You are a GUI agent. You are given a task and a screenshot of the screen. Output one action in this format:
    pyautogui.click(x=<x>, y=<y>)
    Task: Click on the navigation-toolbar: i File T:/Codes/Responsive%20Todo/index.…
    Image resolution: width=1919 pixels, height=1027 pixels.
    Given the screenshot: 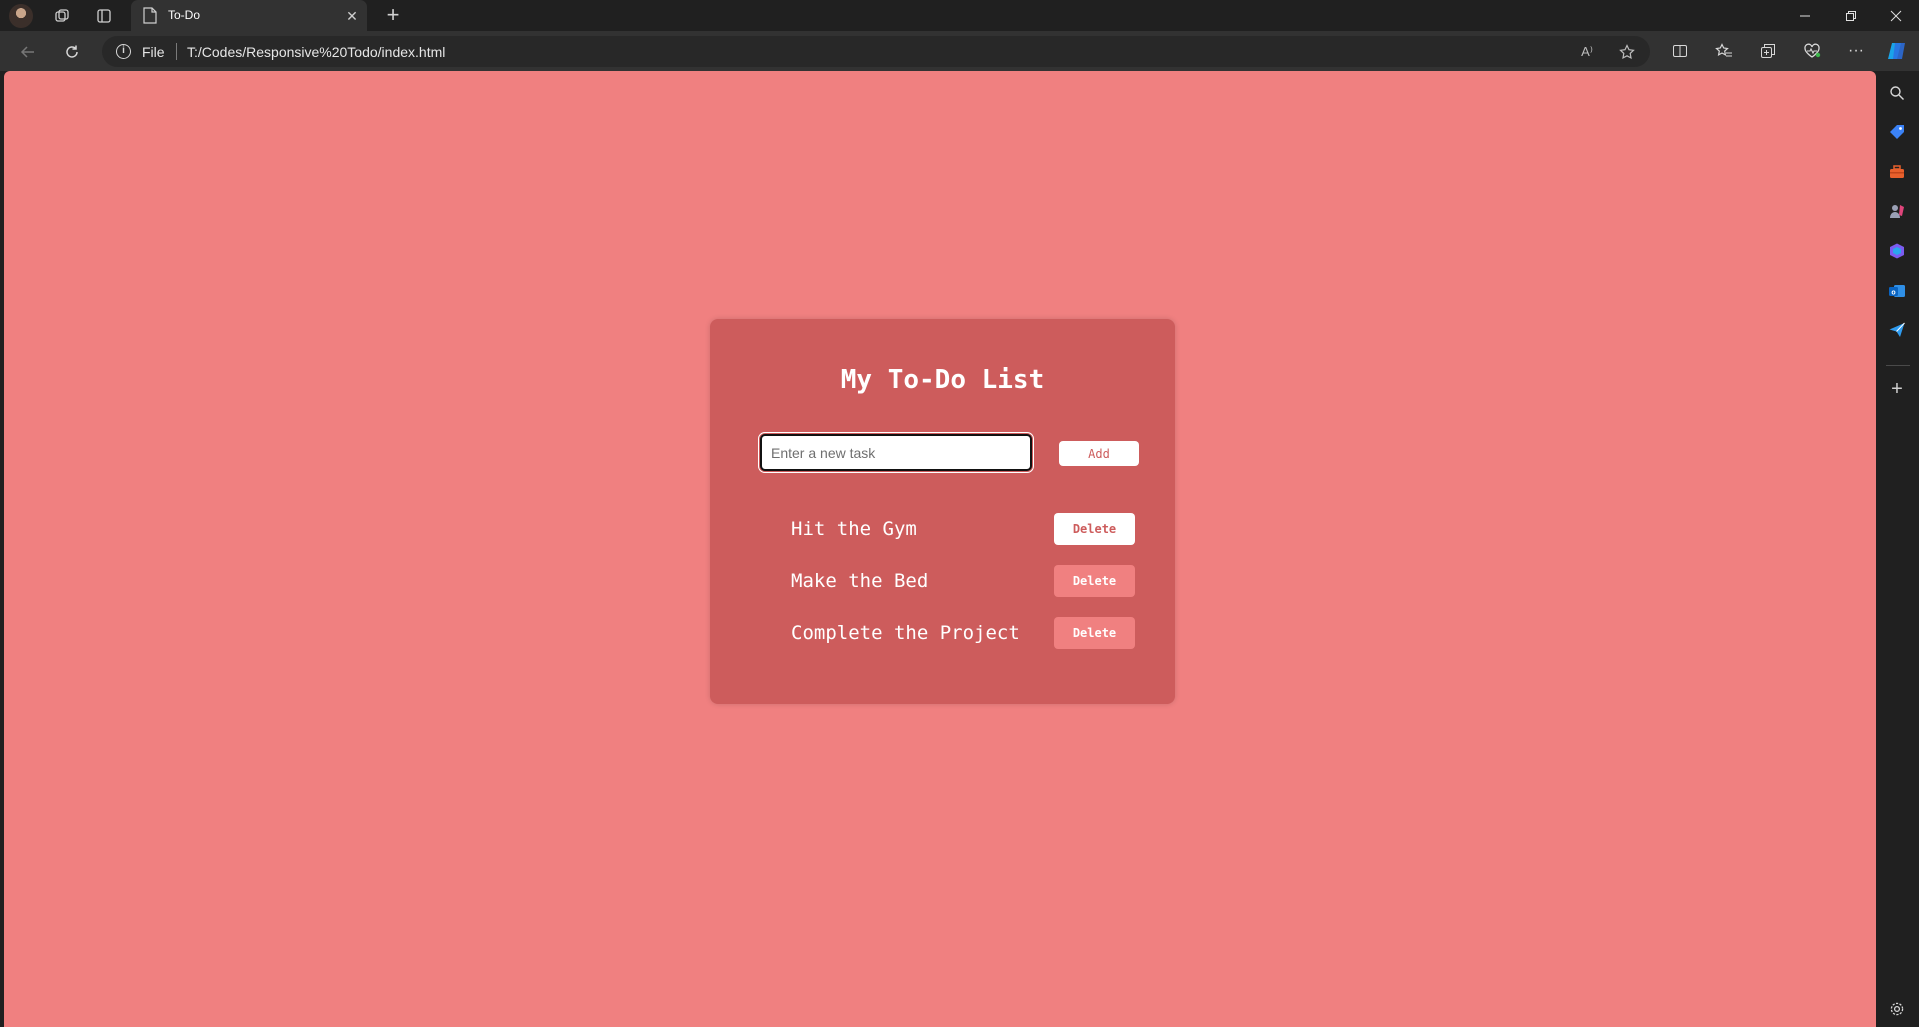 What is the action you would take?
    pyautogui.click(x=959, y=51)
    